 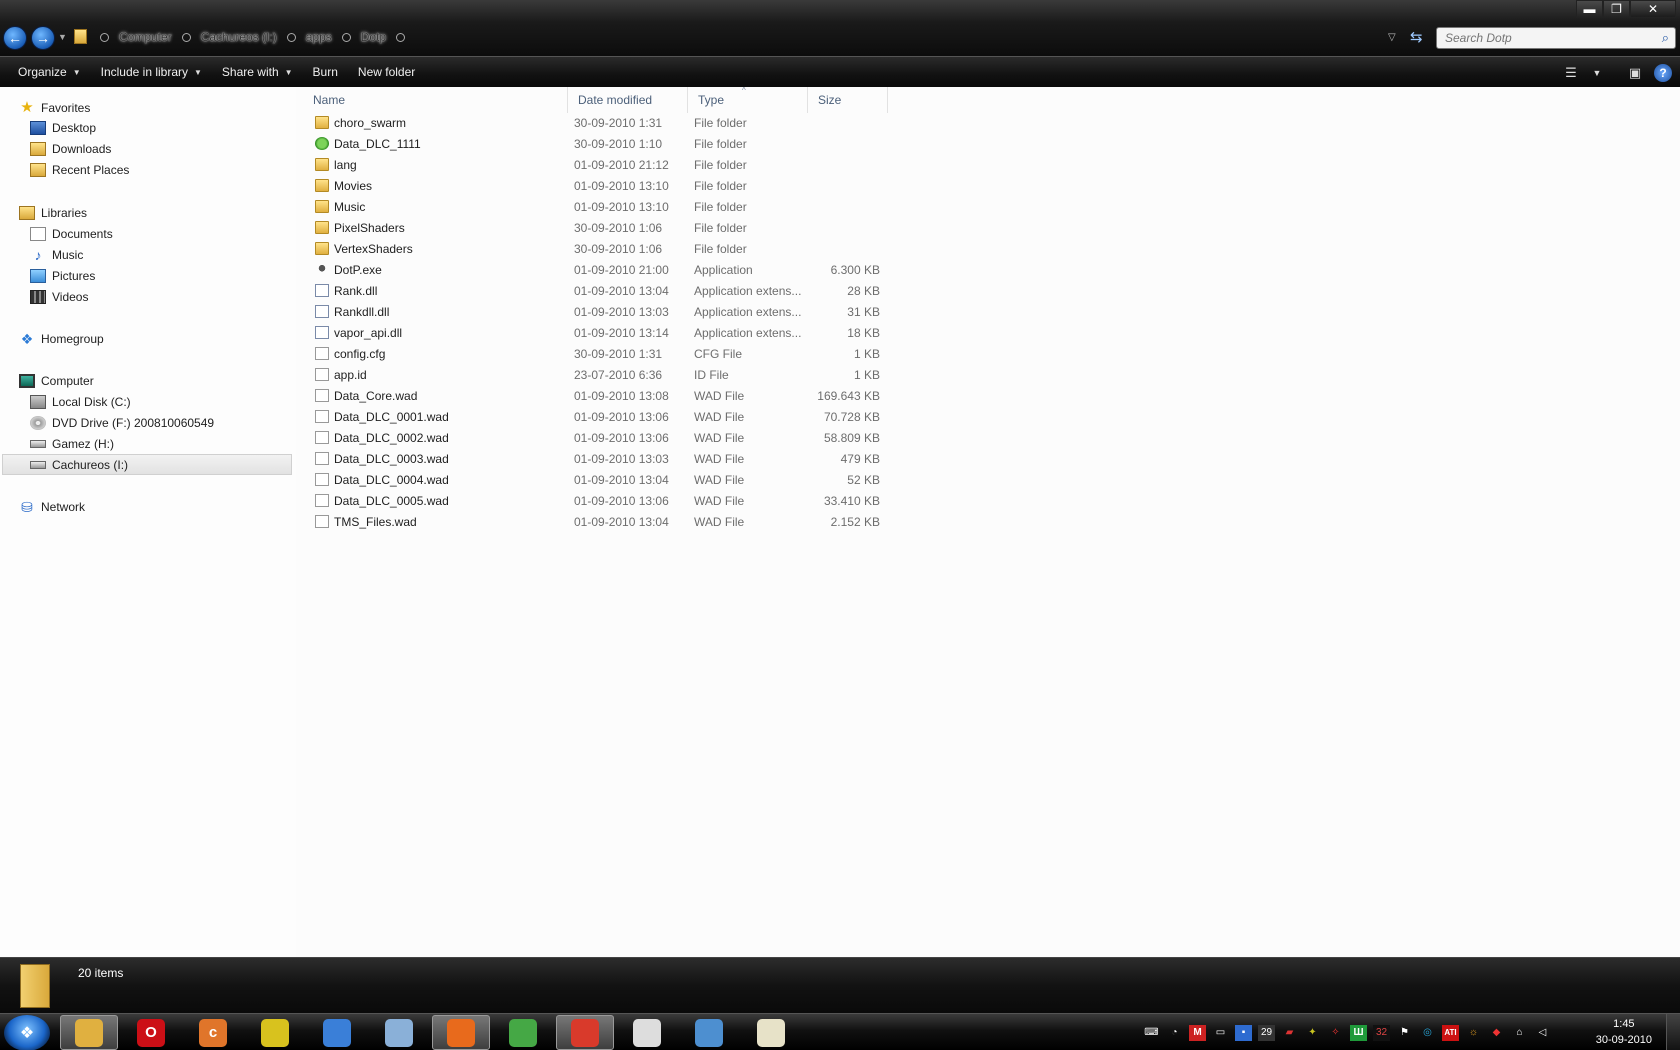 I want to click on change-view-icon: ☰, so click(x=1571, y=73).